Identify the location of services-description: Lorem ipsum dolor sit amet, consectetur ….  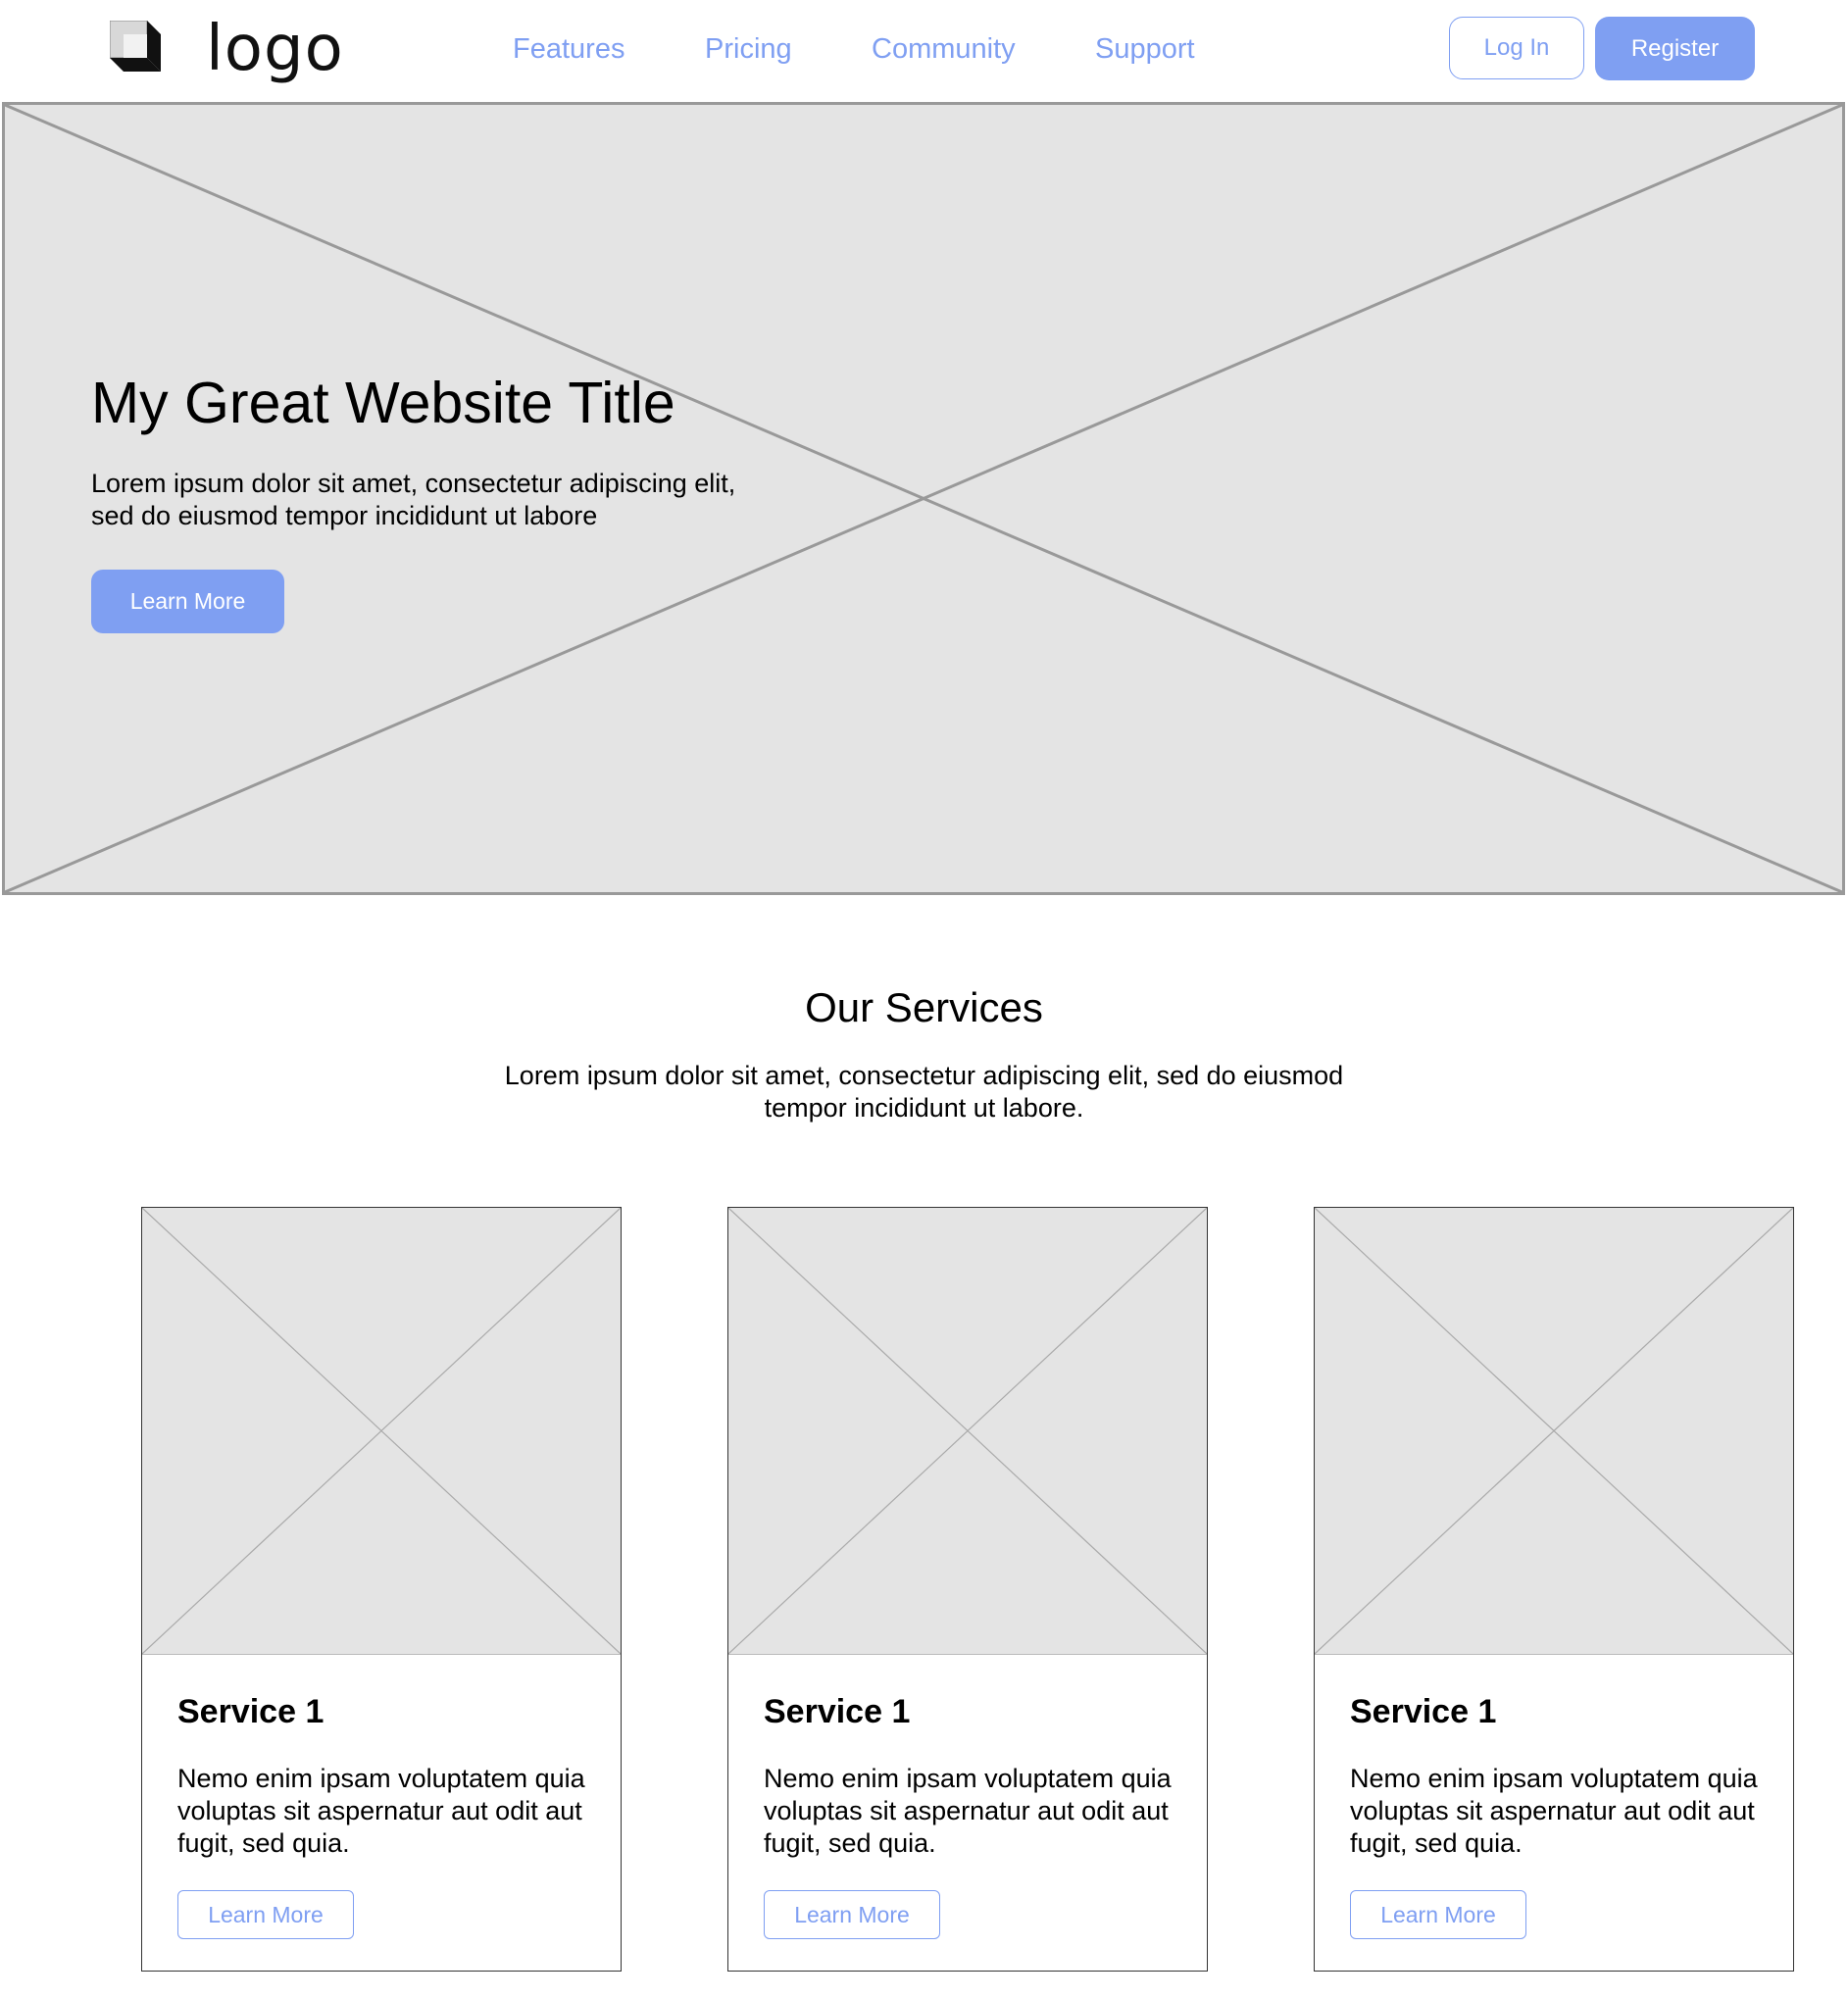
(924, 1092).